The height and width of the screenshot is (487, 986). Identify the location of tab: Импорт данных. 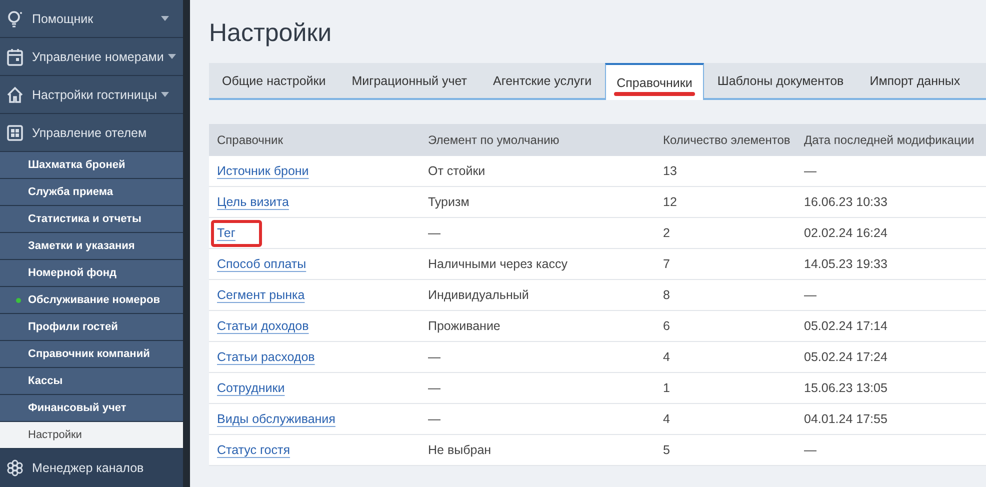
(915, 80).